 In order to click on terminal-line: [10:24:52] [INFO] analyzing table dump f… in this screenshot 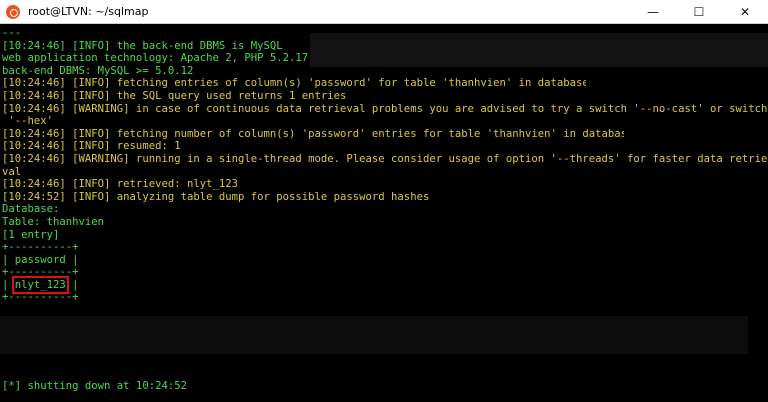, I will do `click(216, 196)`.